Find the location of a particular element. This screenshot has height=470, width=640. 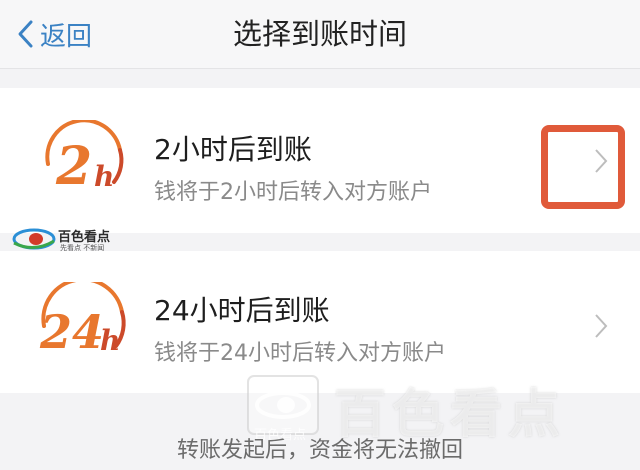

clock-24h-icon: 24 h is located at coordinates (82, 320).